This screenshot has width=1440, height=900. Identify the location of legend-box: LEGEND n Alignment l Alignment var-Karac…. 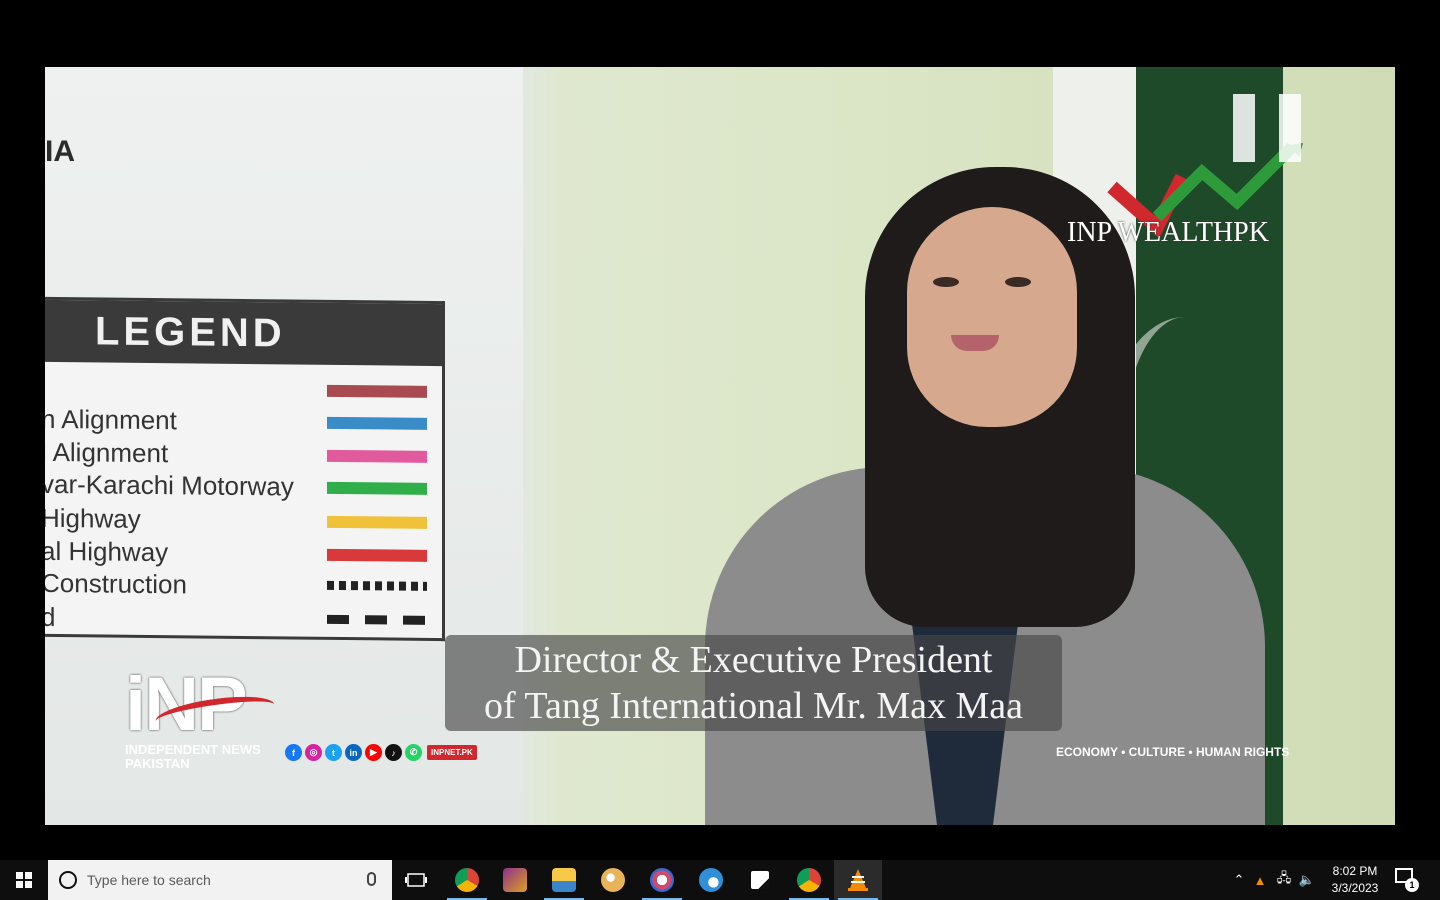
(245, 469).